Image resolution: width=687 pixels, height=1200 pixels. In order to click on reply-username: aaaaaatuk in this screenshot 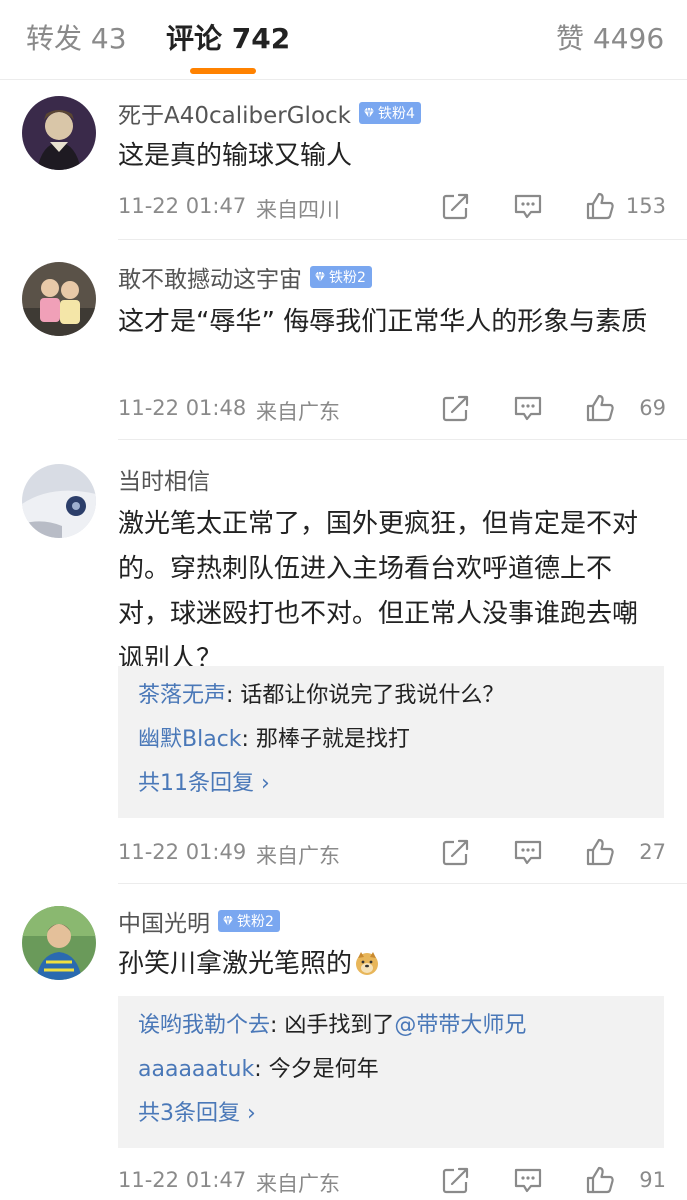, I will do `click(196, 1069)`.